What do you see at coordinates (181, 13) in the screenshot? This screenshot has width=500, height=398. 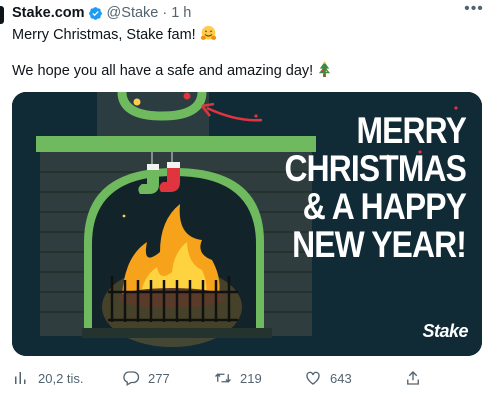 I see `timestamp: 1 h` at bounding box center [181, 13].